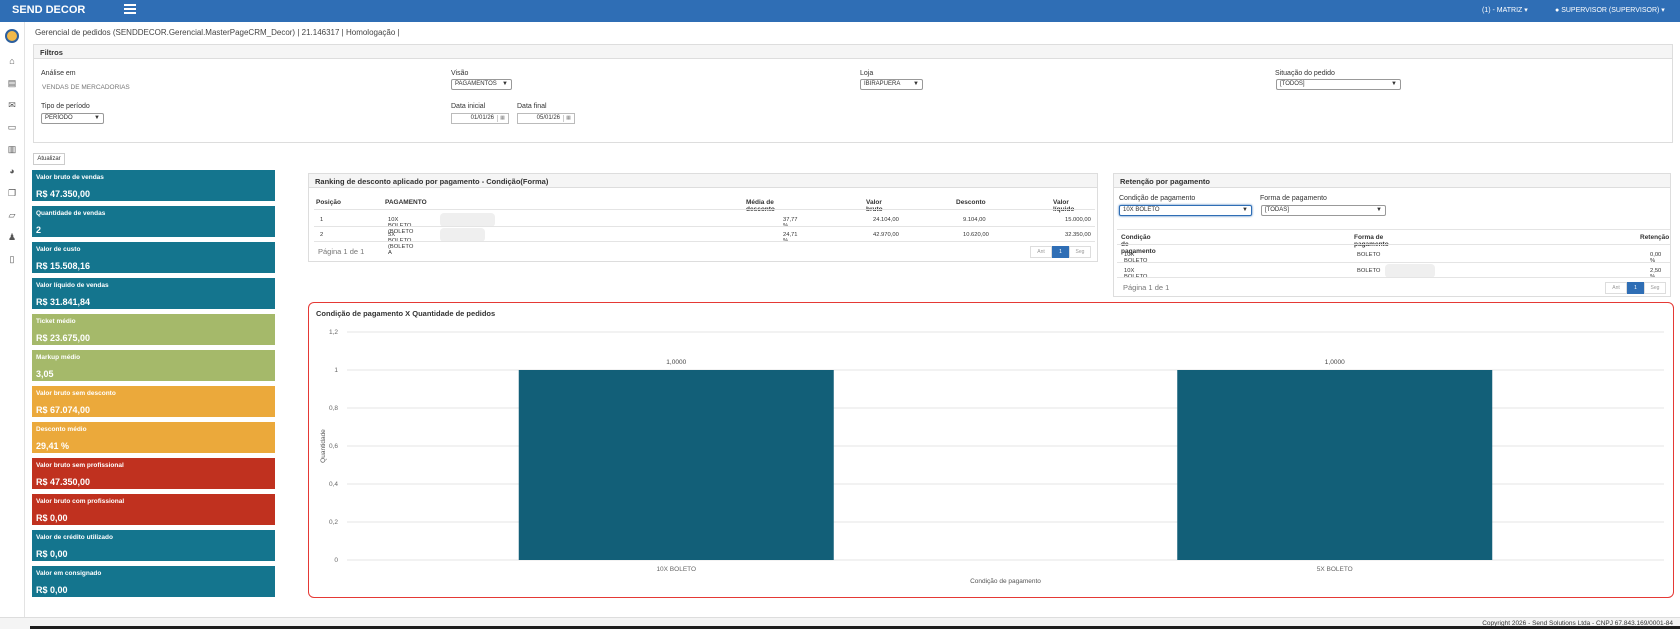 The height and width of the screenshot is (629, 1680). What do you see at coordinates (74, 537) in the screenshot?
I see `kpi-label: Valor de crédito utilizado` at bounding box center [74, 537].